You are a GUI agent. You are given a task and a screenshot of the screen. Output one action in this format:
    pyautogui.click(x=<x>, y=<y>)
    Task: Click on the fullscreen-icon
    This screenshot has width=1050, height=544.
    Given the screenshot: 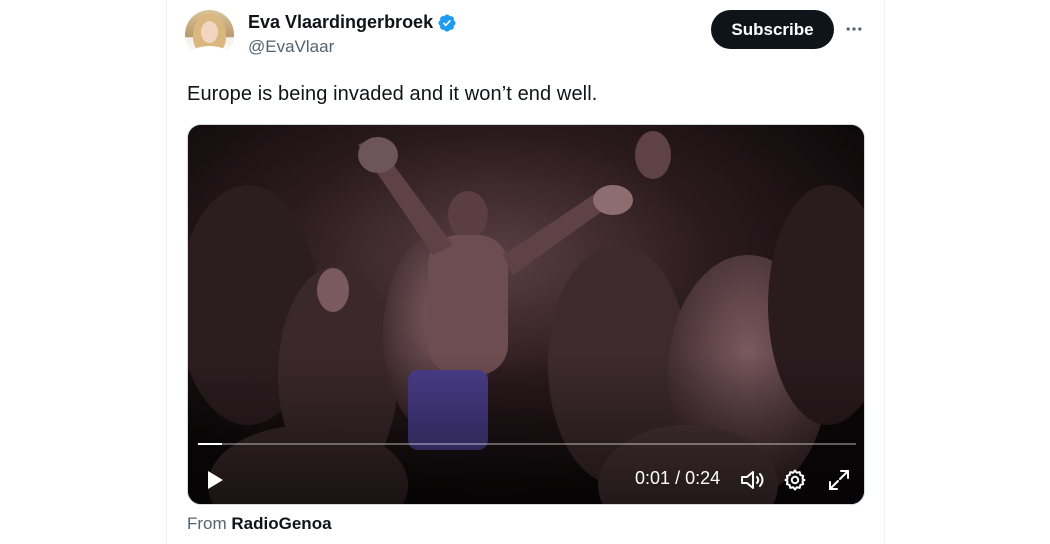 What is the action you would take?
    pyautogui.click(x=839, y=480)
    